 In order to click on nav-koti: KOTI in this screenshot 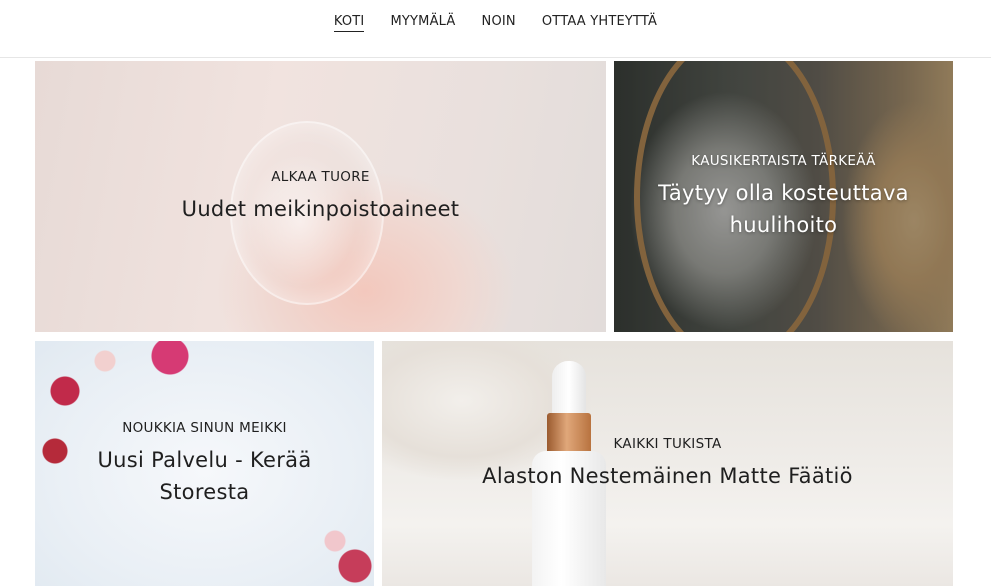, I will do `click(349, 23)`.